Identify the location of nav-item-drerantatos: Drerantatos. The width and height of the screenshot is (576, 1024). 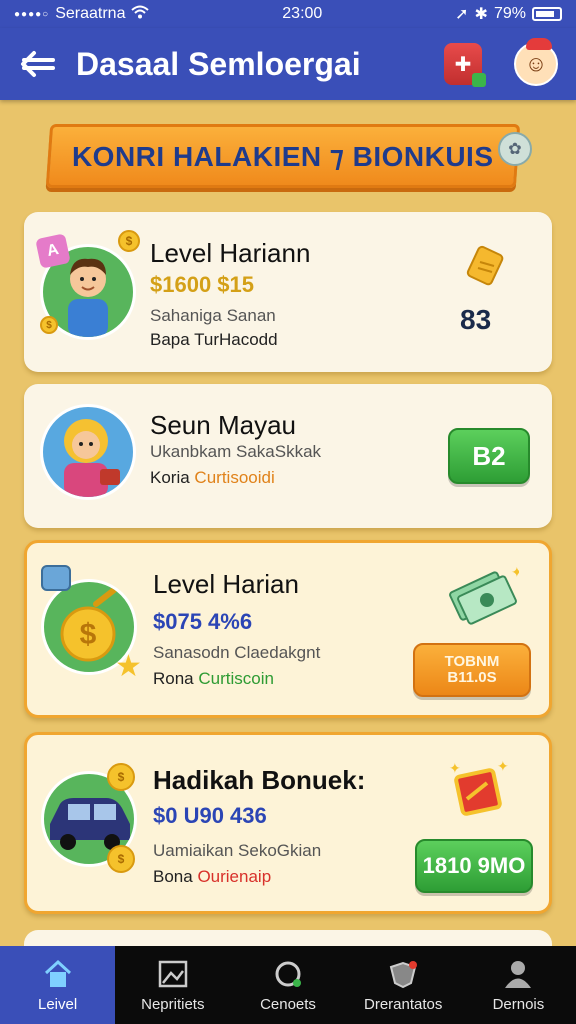
(403, 985).